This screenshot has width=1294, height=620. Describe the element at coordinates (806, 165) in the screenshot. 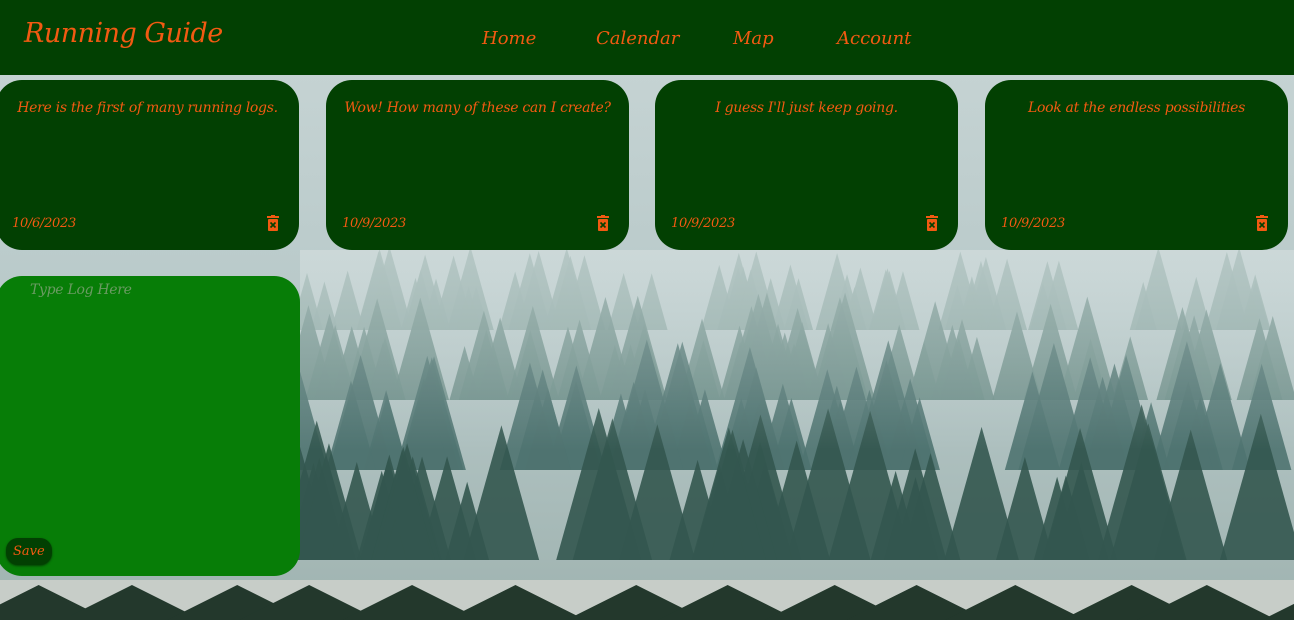

I see `log-card: I guess I'll just keep going. 10/9/2023` at that location.